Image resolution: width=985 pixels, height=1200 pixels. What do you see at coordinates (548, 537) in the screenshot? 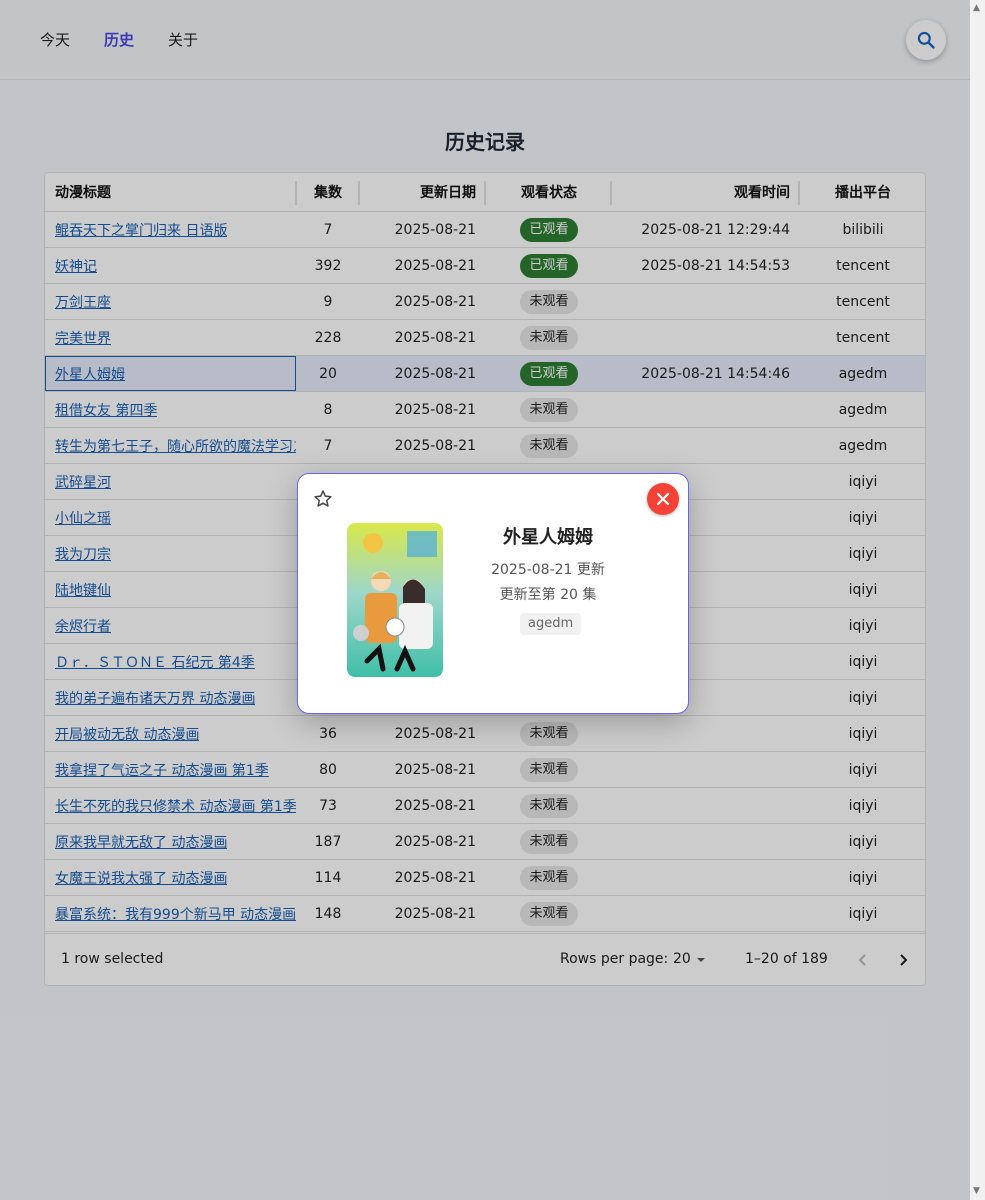
I see `dialog-title: 外星人姆姆` at bounding box center [548, 537].